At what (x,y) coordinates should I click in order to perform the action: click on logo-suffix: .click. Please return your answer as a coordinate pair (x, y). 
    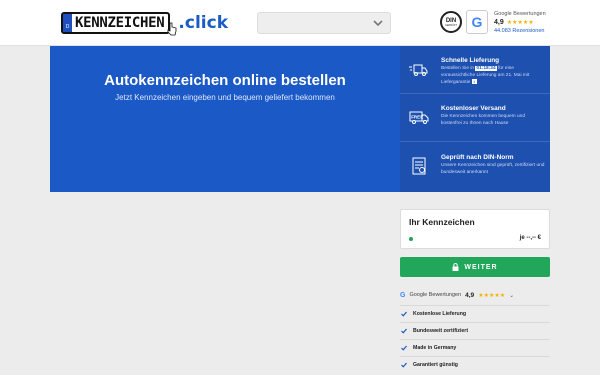
    Looking at the image, I should click on (203, 23).